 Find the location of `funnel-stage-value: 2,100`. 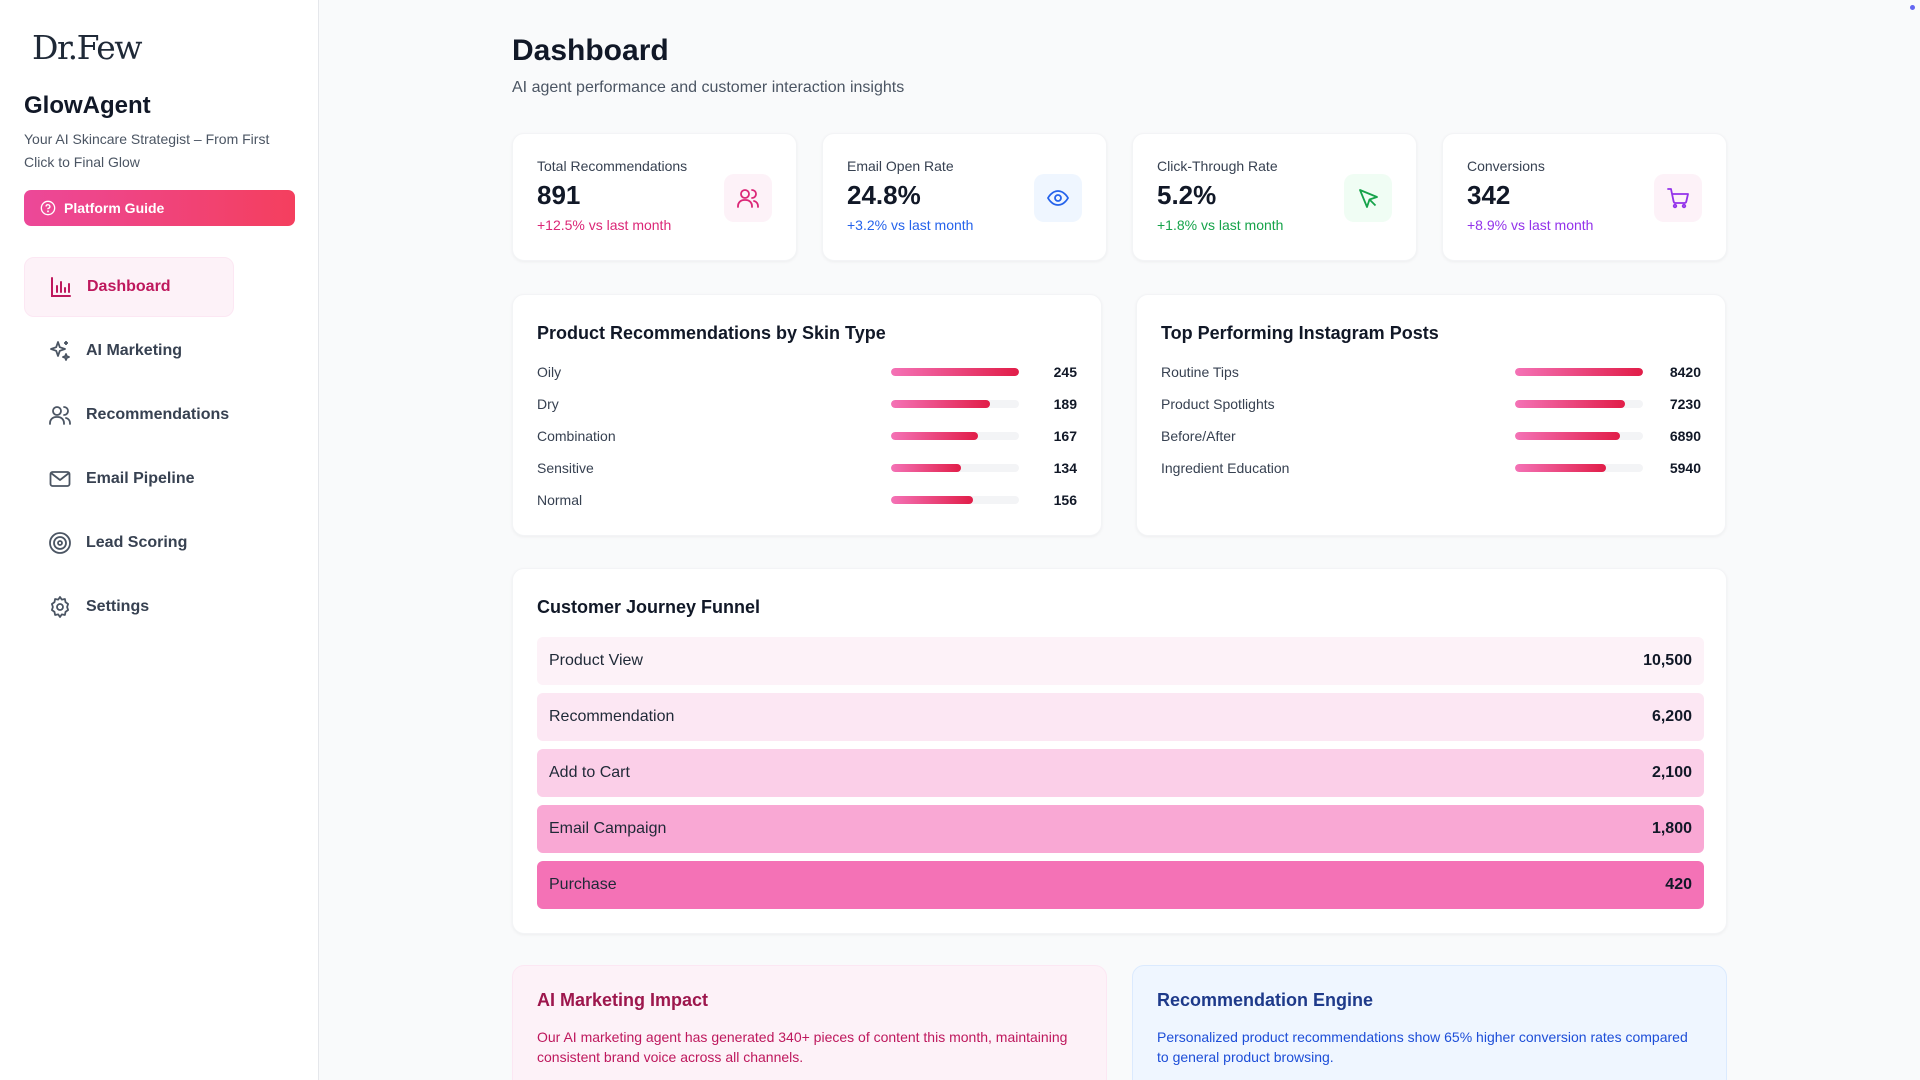

funnel-stage-value: 2,100 is located at coordinates (1671, 772).